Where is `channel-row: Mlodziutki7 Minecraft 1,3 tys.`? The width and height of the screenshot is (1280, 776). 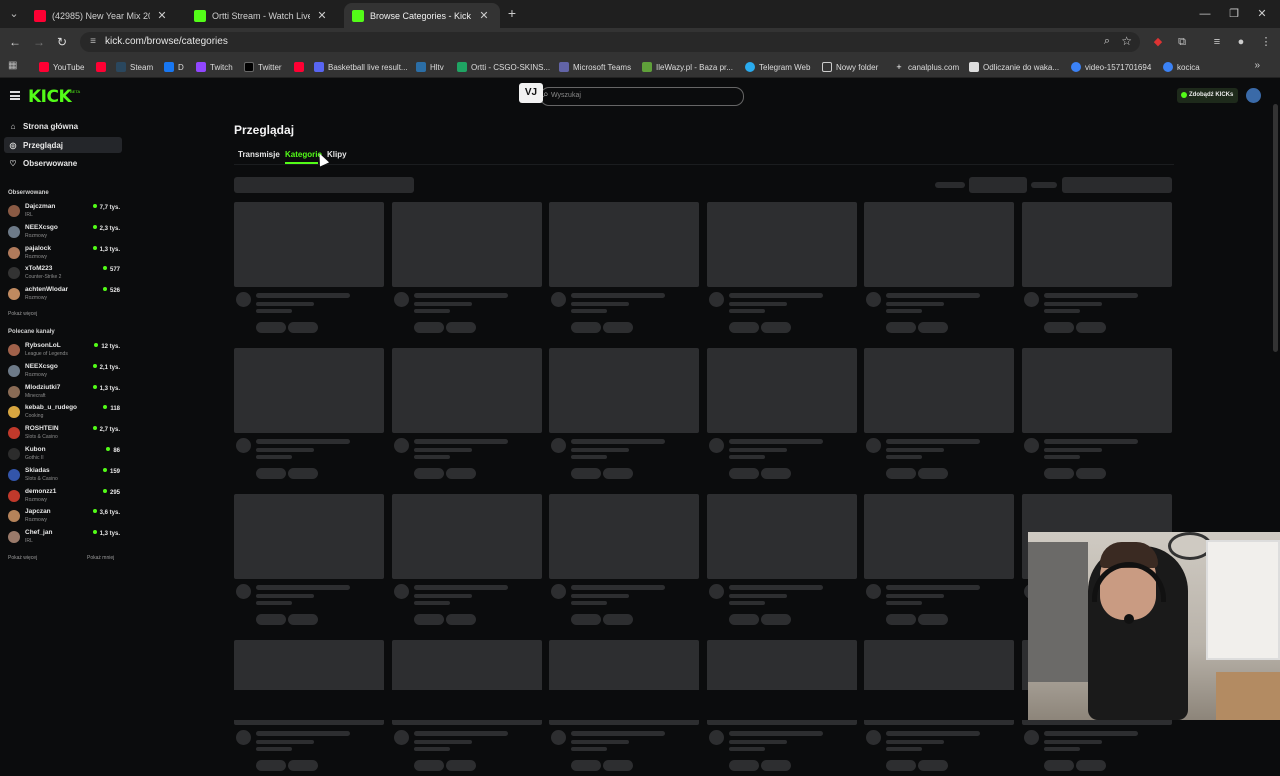
channel-row: Mlodziutki7 Minecraft 1,3 tys. is located at coordinates (65, 394).